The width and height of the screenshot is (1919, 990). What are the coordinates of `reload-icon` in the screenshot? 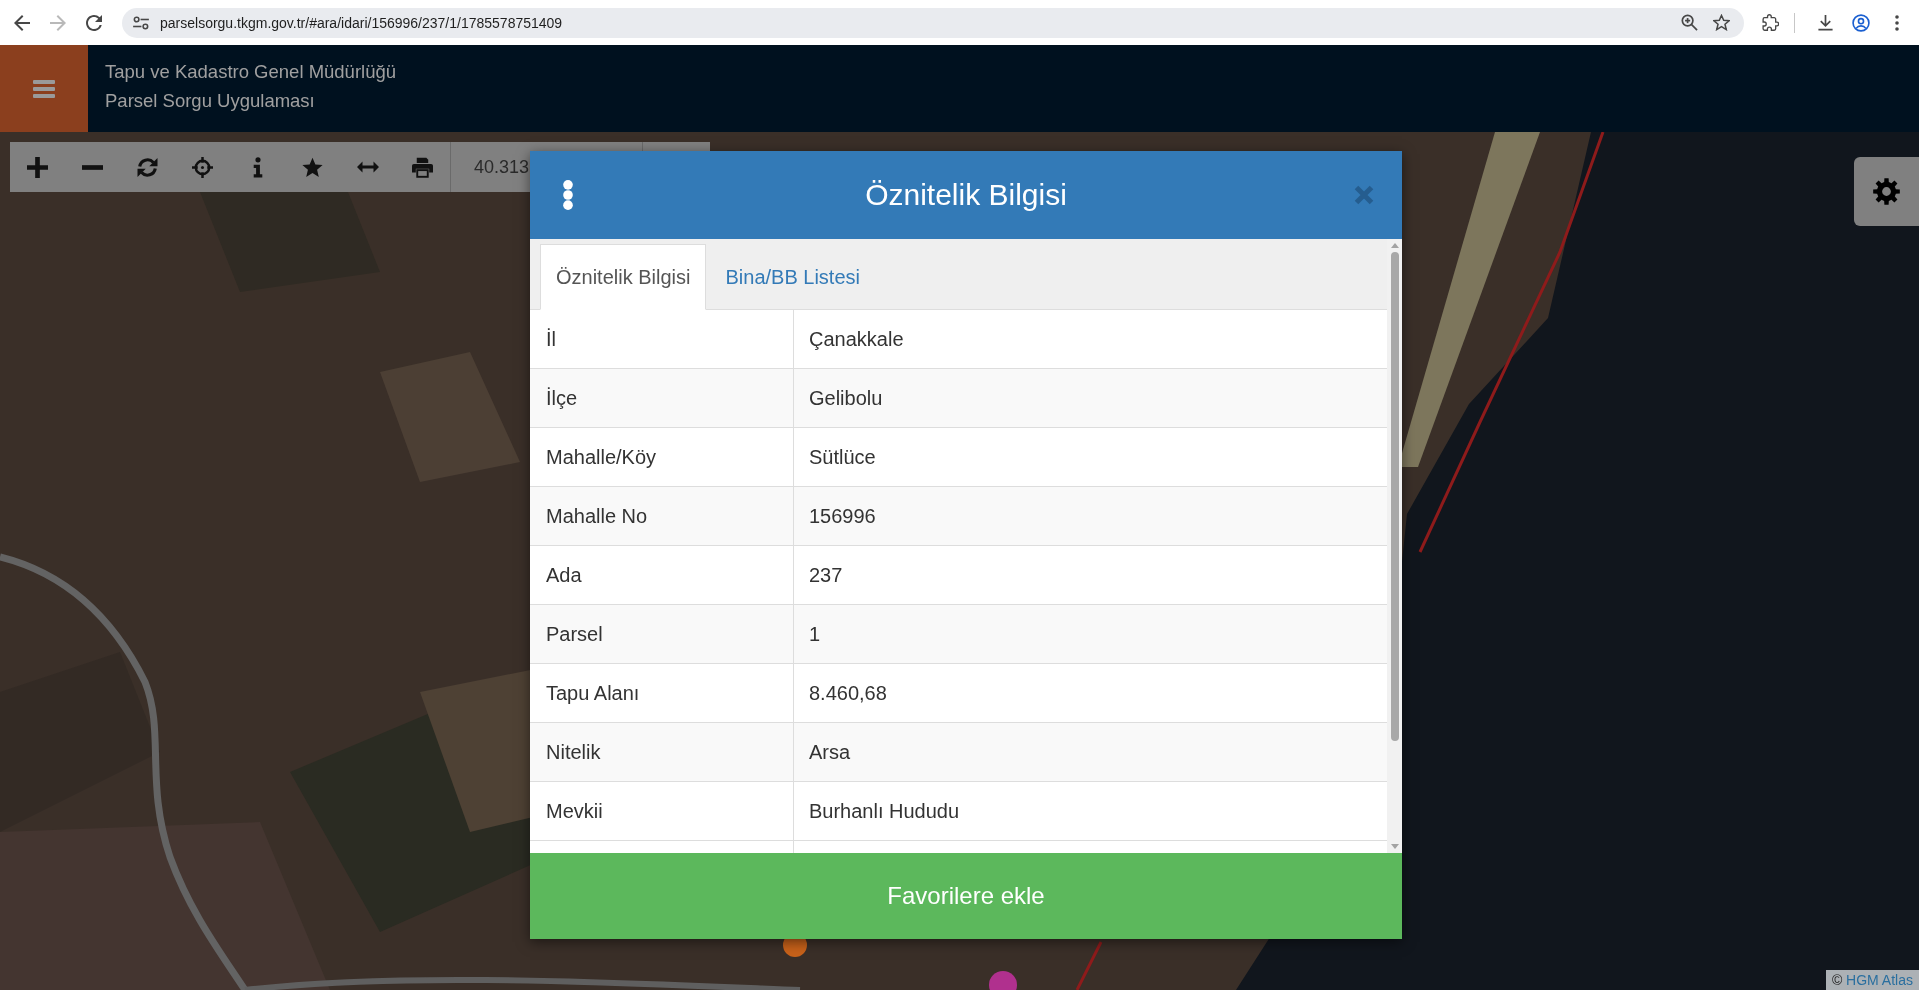 It's located at (94, 22).